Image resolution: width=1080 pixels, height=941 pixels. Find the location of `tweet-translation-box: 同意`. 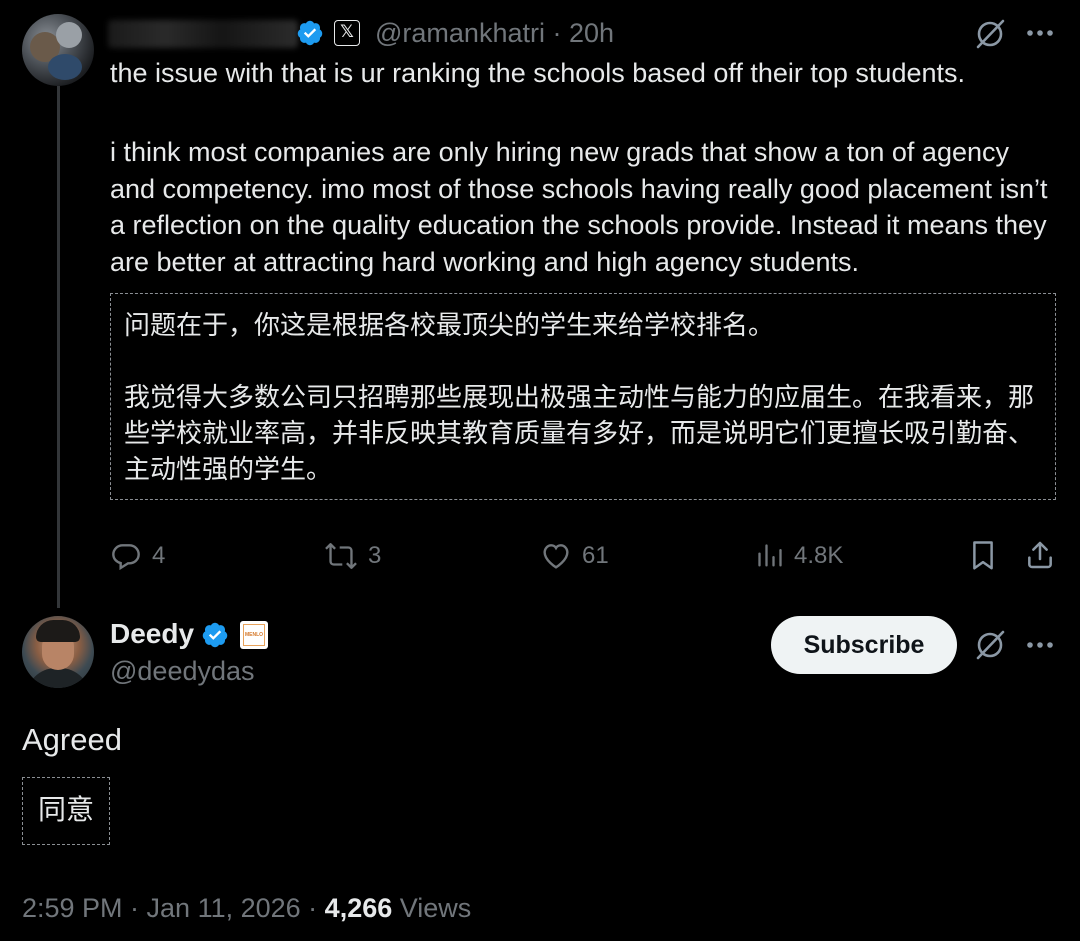

tweet-translation-box: 同意 is located at coordinates (66, 811).